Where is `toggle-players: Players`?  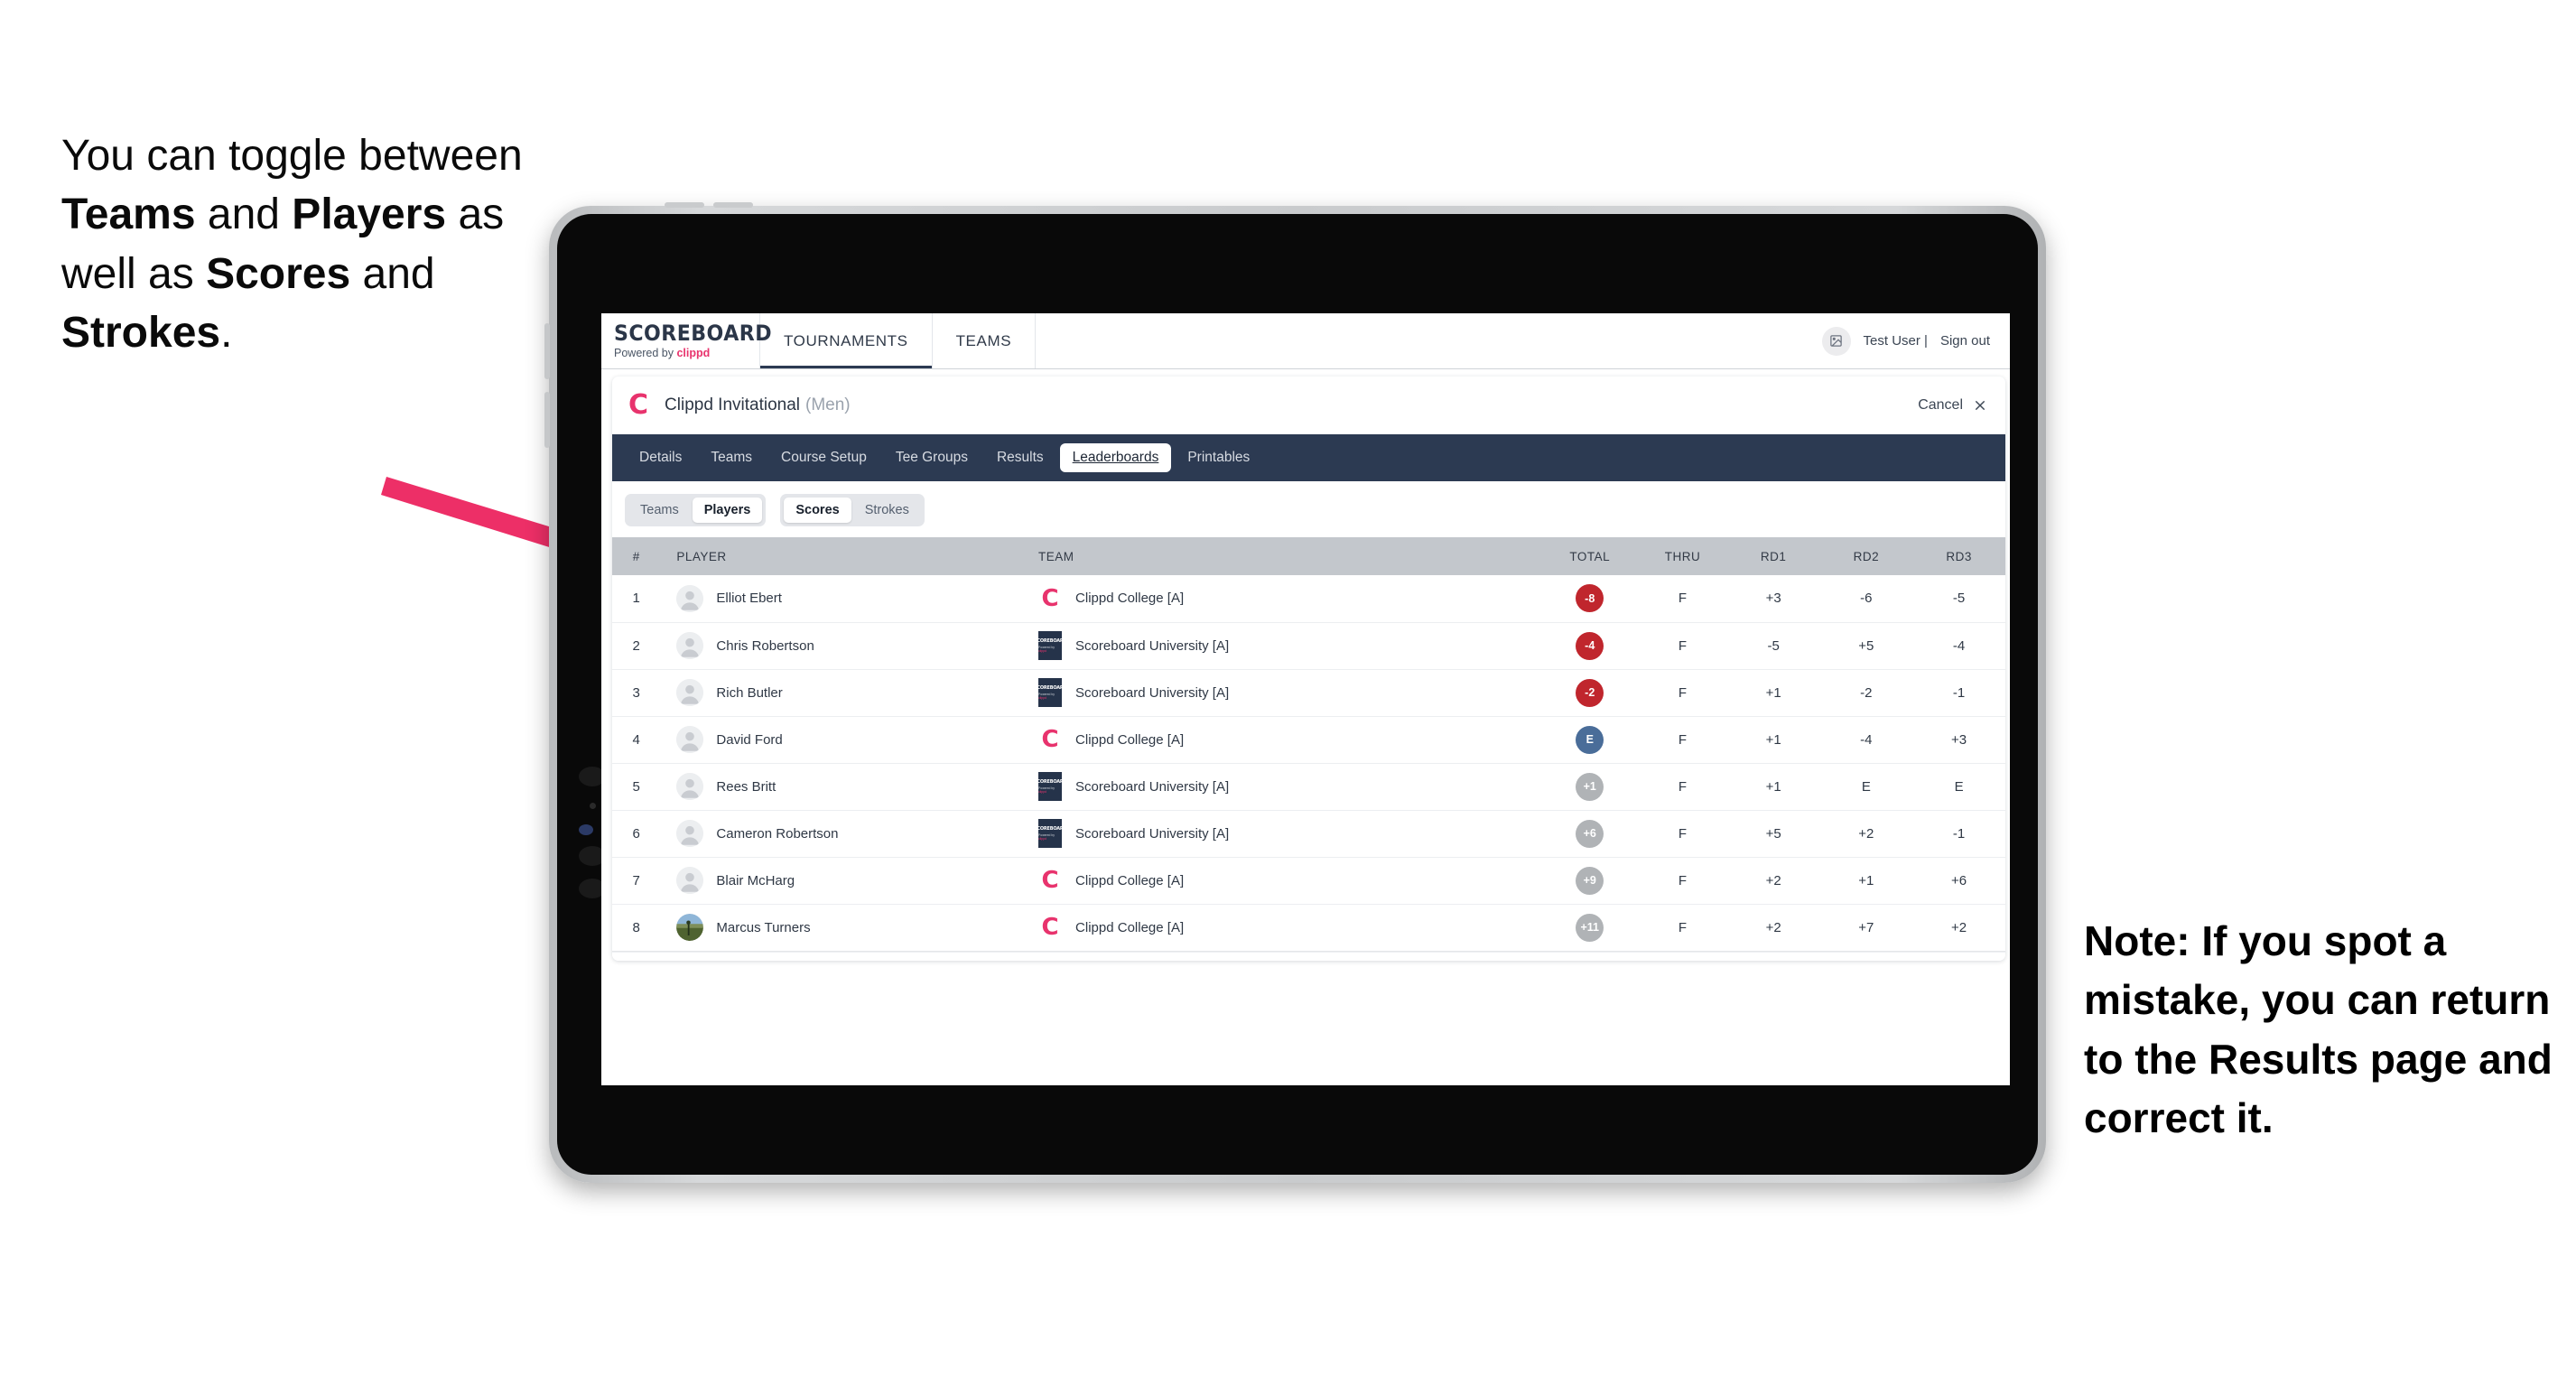
toggle-players: Players is located at coordinates (727, 510).